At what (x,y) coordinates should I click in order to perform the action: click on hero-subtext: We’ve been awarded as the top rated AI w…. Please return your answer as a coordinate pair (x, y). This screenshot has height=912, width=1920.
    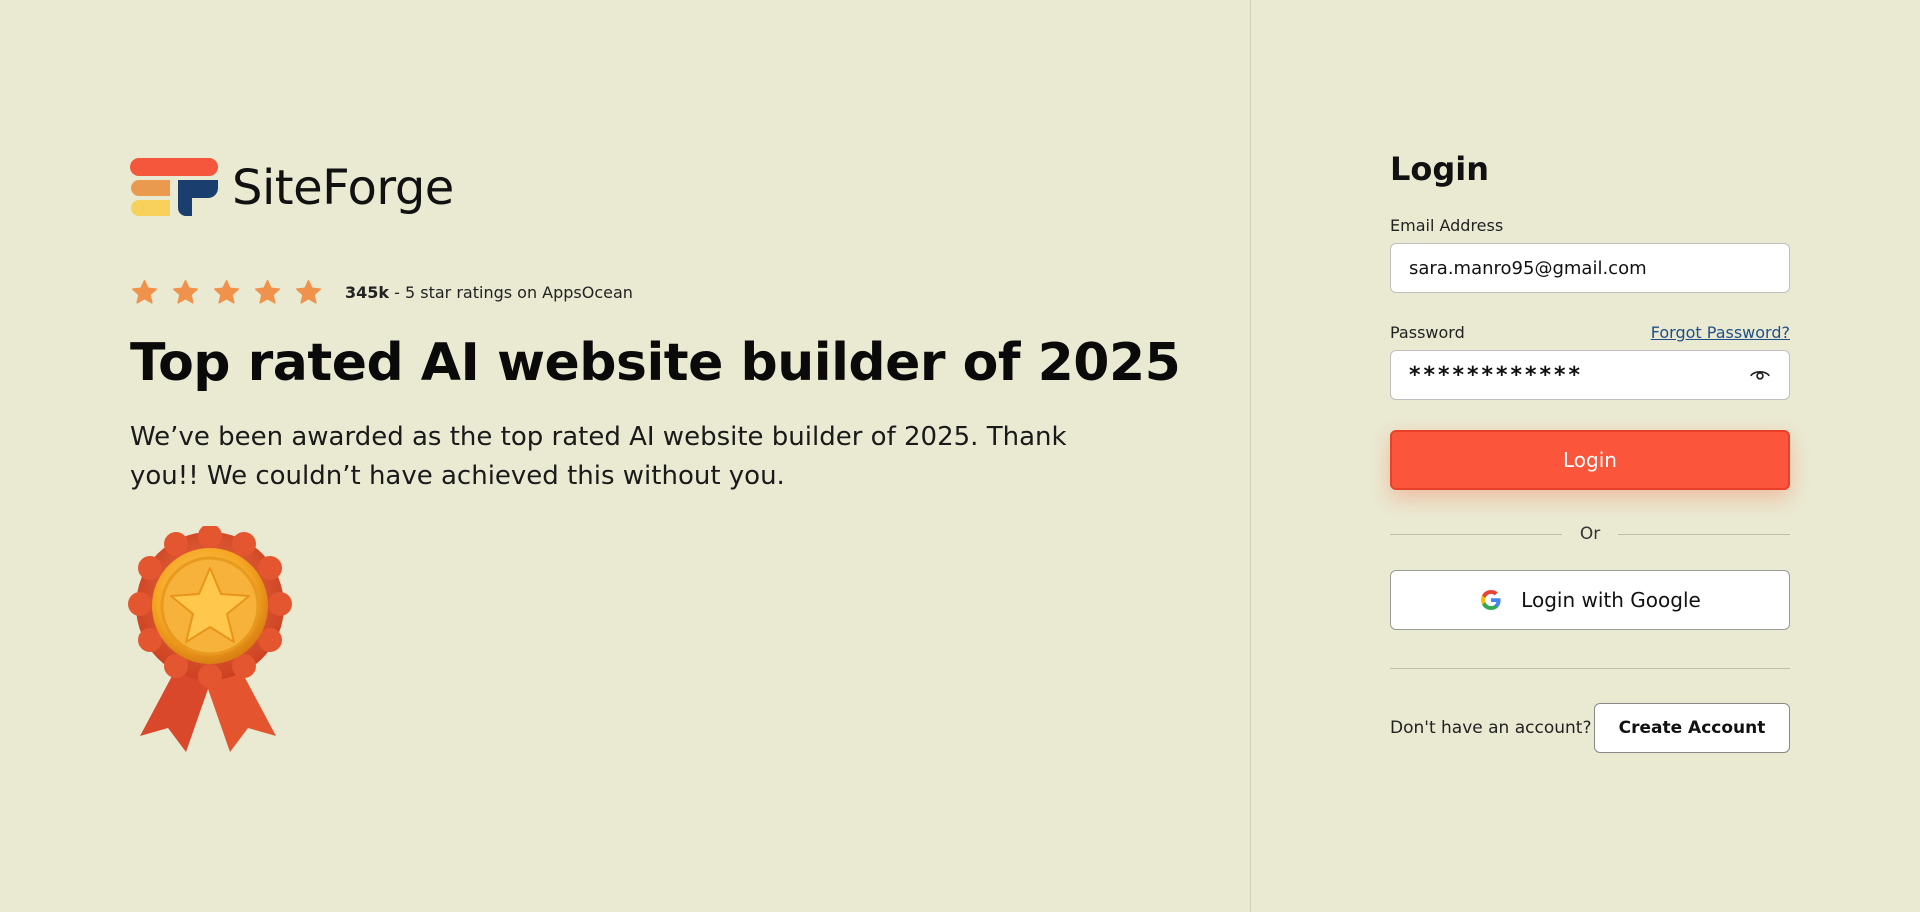
    Looking at the image, I should click on (598, 456).